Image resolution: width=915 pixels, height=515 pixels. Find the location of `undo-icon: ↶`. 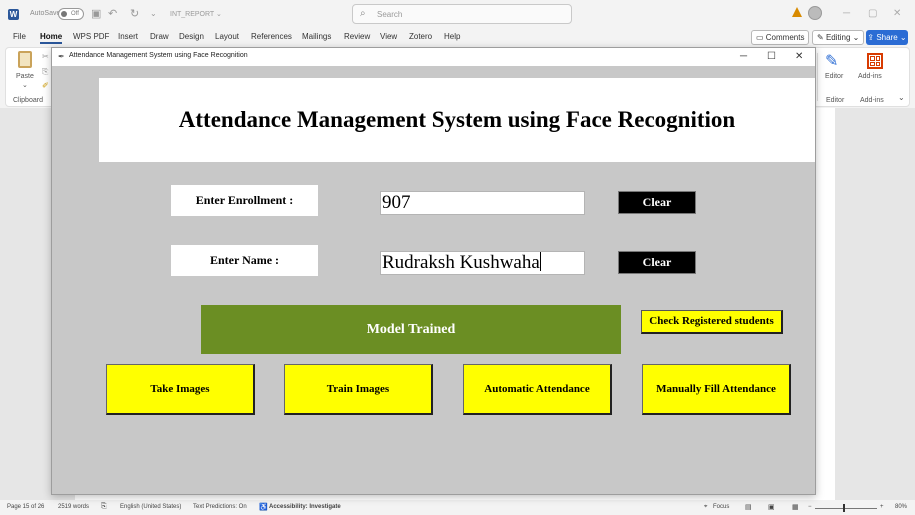

undo-icon: ↶ is located at coordinates (112, 14).